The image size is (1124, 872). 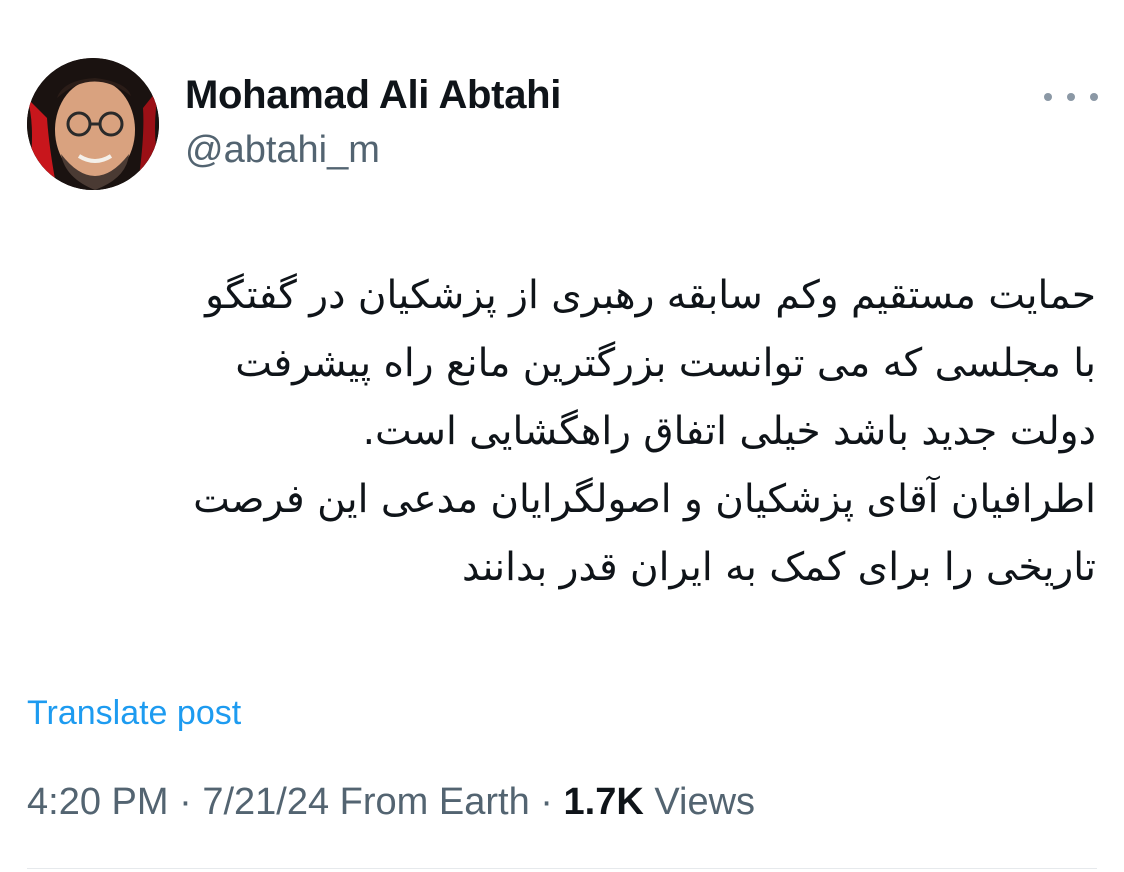 I want to click on author-name: Mohamad Ali Abtahi, so click(x=373, y=95).